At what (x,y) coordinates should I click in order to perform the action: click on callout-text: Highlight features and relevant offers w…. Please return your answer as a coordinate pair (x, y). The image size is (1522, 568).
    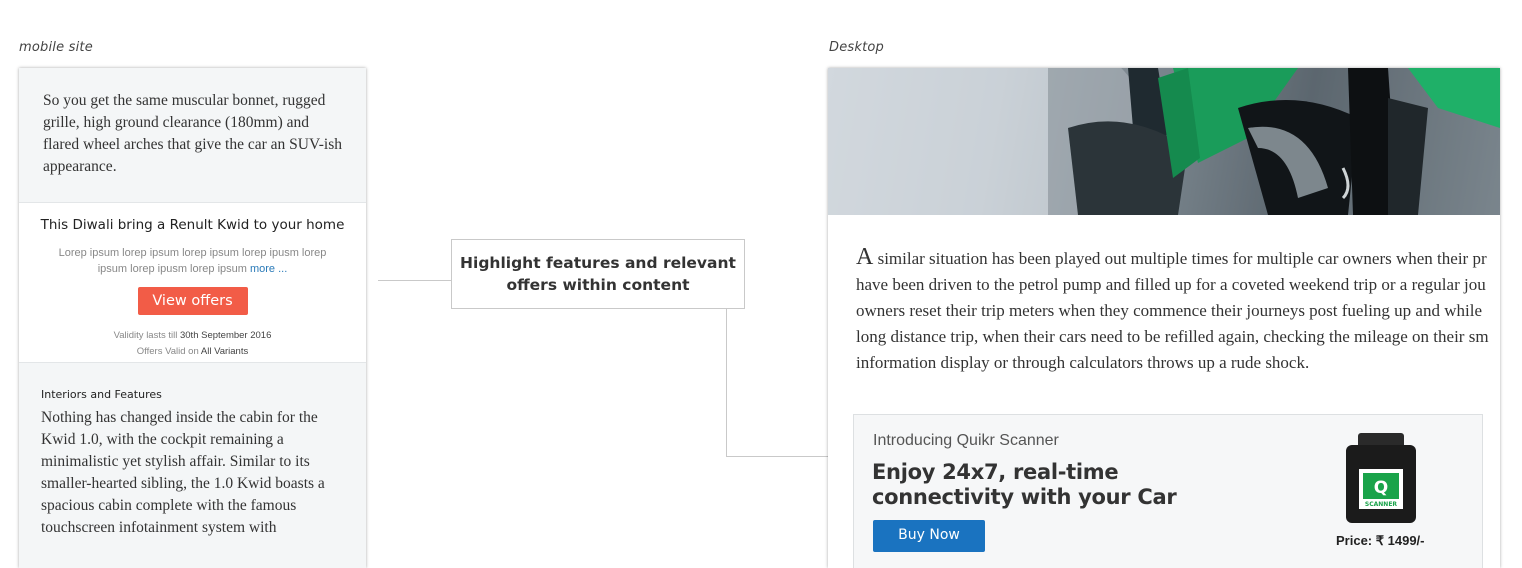
    Looking at the image, I should click on (598, 274).